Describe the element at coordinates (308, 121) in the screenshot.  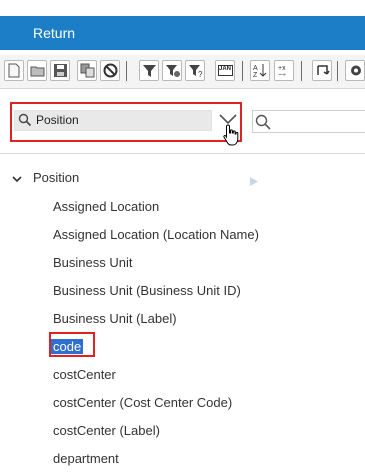
I see `search-input` at that location.